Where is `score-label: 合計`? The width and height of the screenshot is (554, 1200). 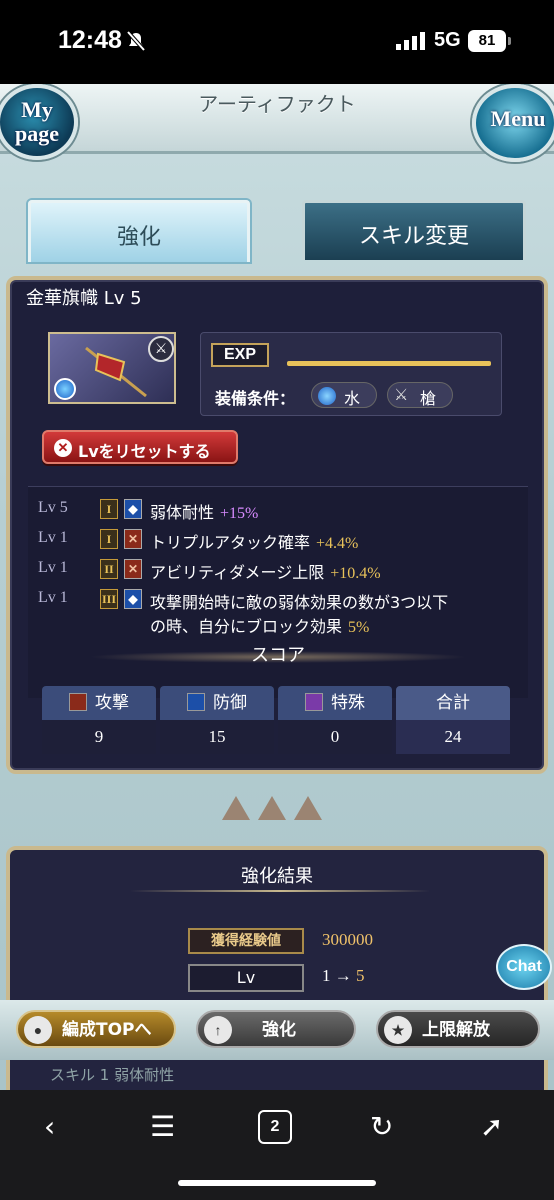
score-label: 合計 is located at coordinates (453, 703).